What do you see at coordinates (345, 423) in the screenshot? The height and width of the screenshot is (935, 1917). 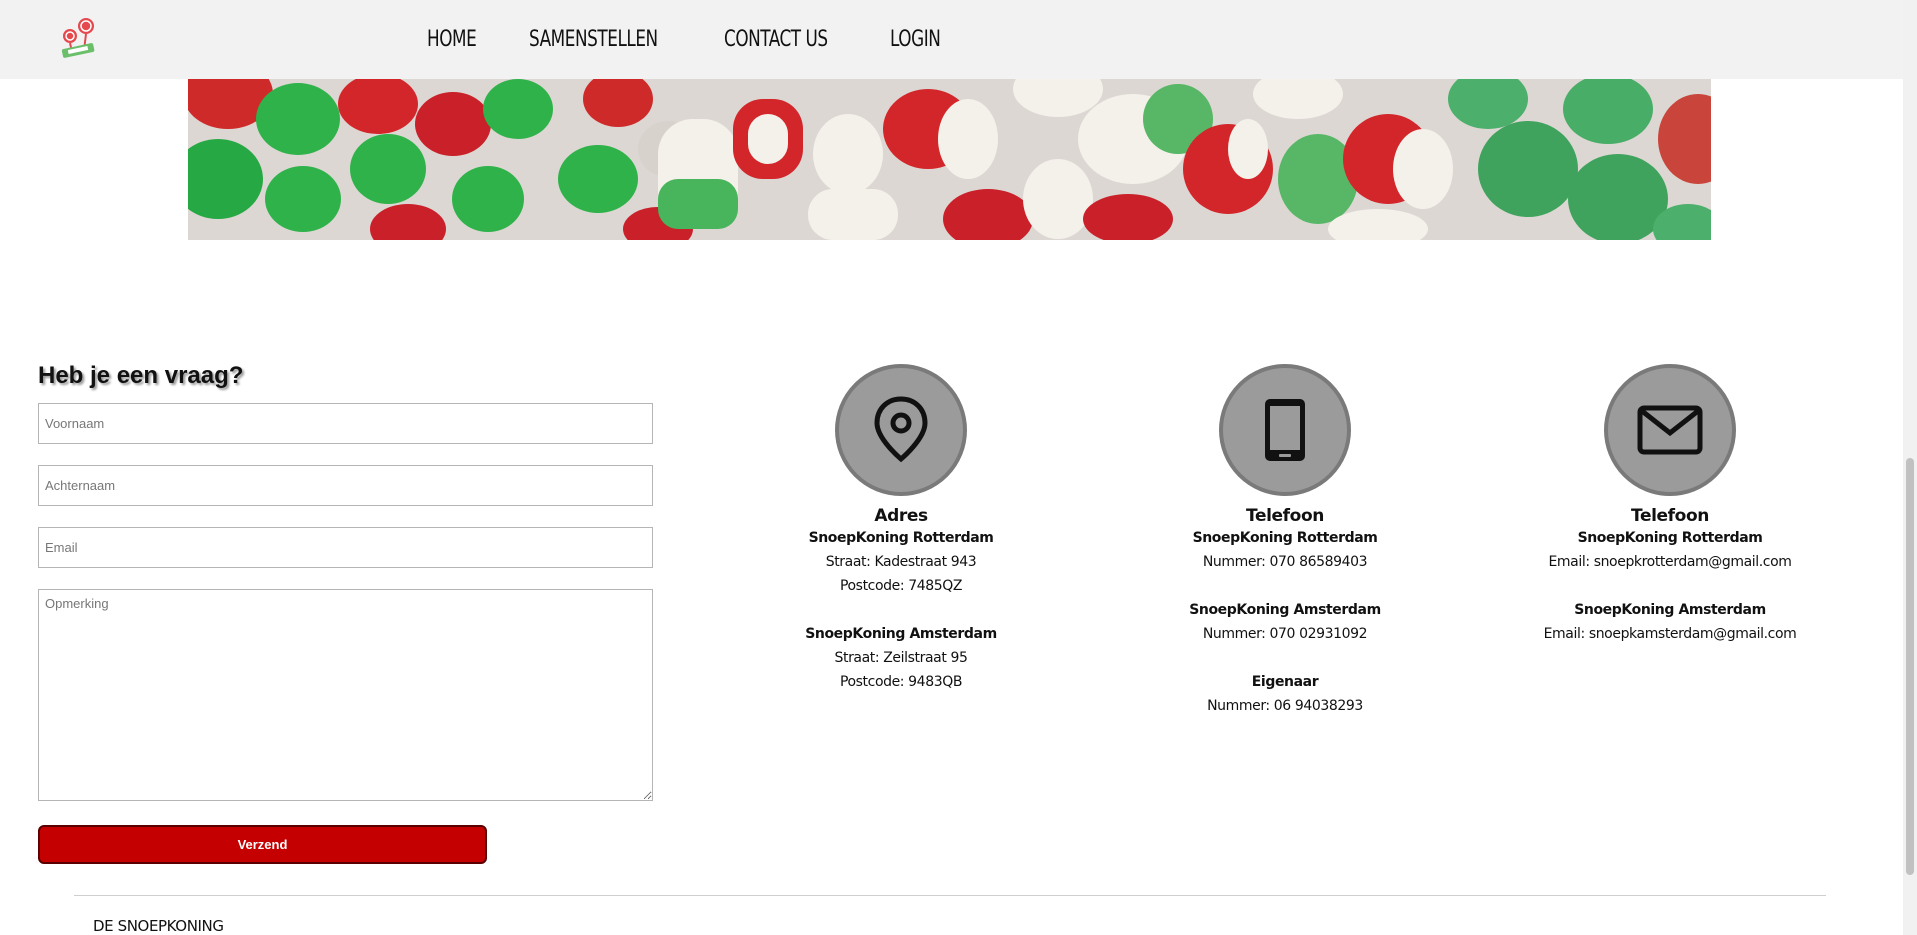 I see `firstname-input` at bounding box center [345, 423].